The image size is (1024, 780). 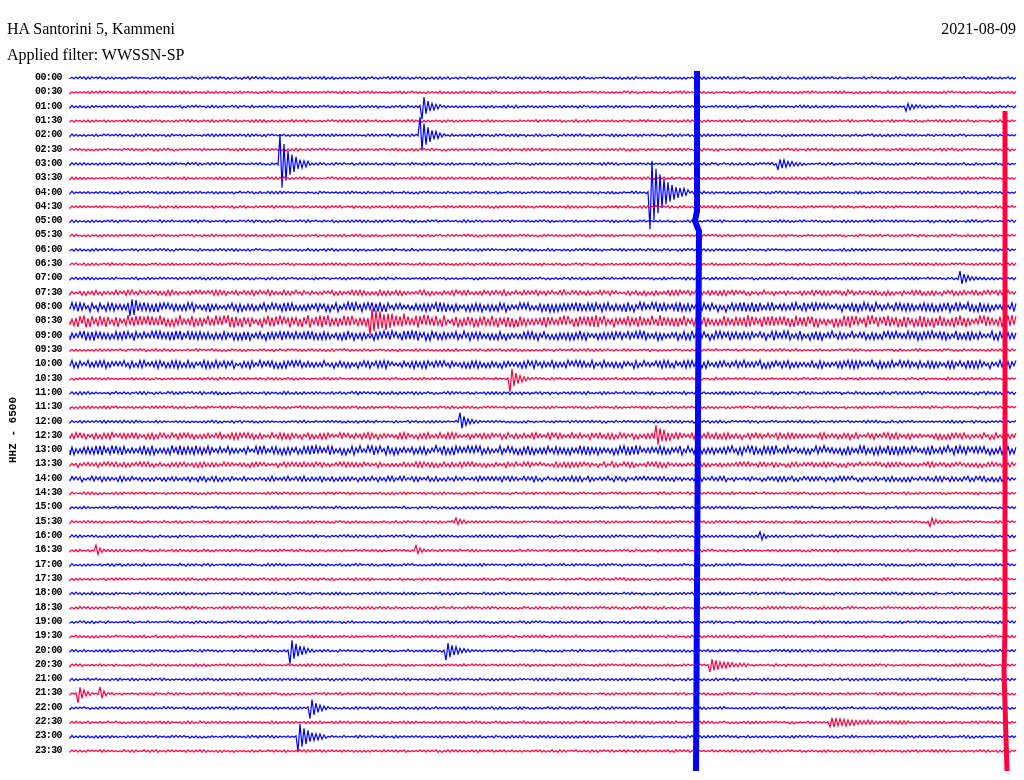 What do you see at coordinates (48, 464) in the screenshot?
I see `time-label: 13:30` at bounding box center [48, 464].